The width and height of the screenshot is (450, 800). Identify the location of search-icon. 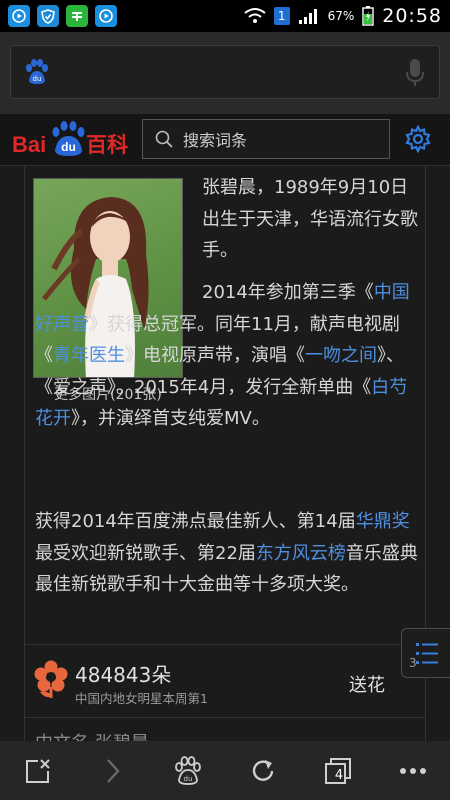
(164, 139).